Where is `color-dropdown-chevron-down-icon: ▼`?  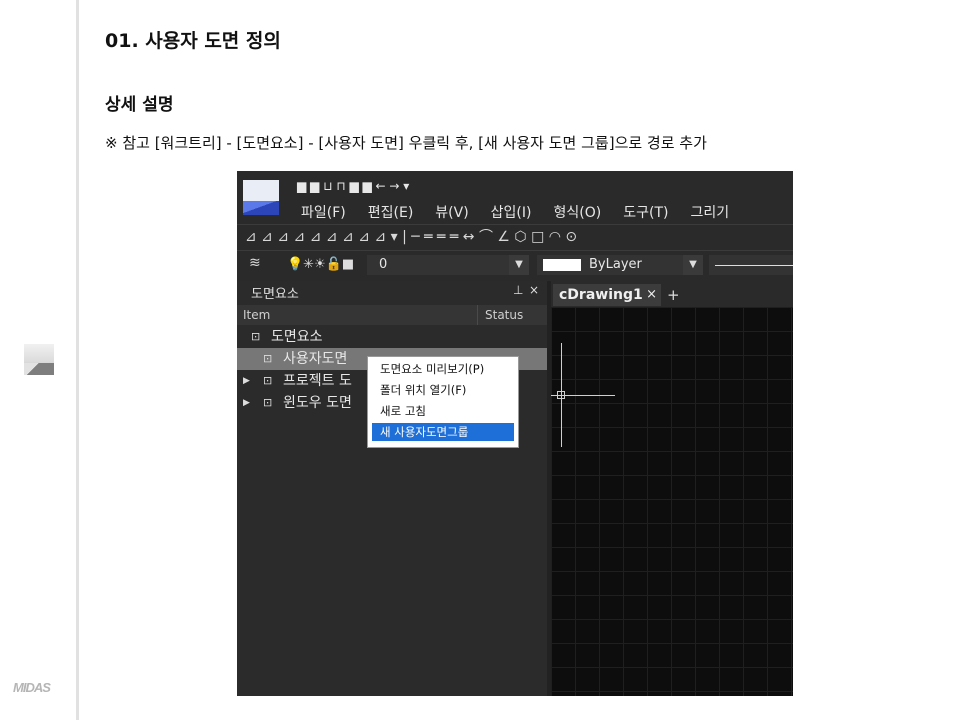
color-dropdown-chevron-down-icon: ▼ is located at coordinates (693, 265).